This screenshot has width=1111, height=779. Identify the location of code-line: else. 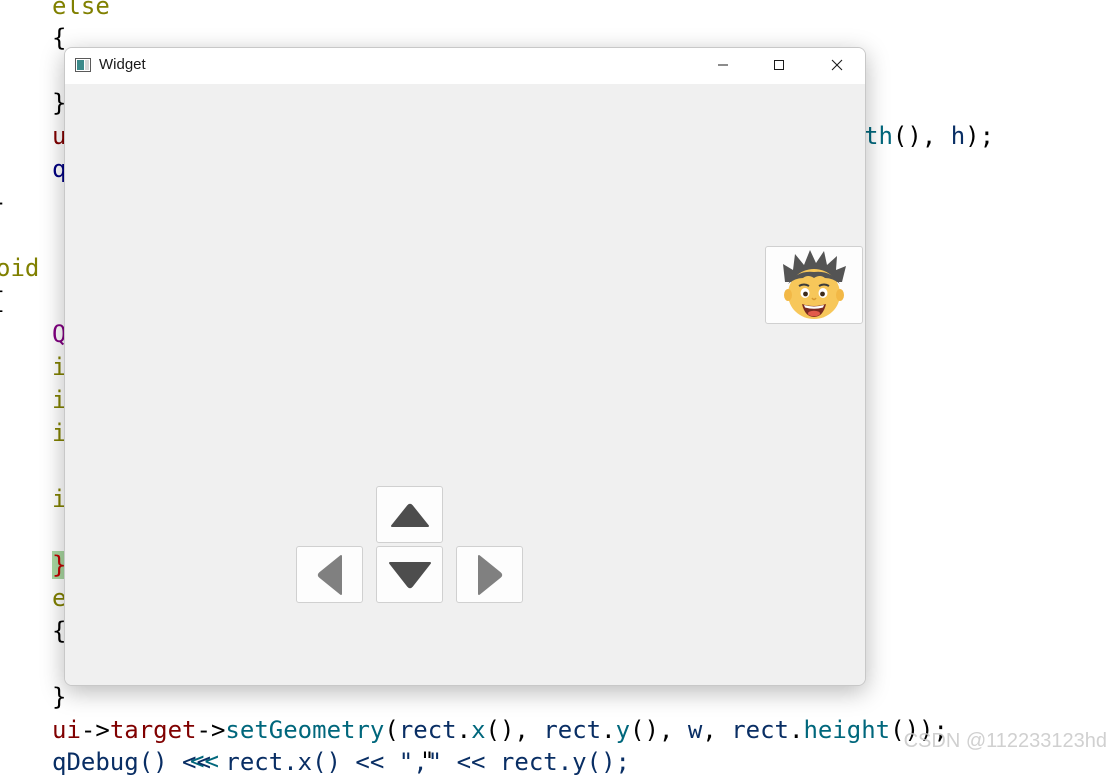
(81, 10).